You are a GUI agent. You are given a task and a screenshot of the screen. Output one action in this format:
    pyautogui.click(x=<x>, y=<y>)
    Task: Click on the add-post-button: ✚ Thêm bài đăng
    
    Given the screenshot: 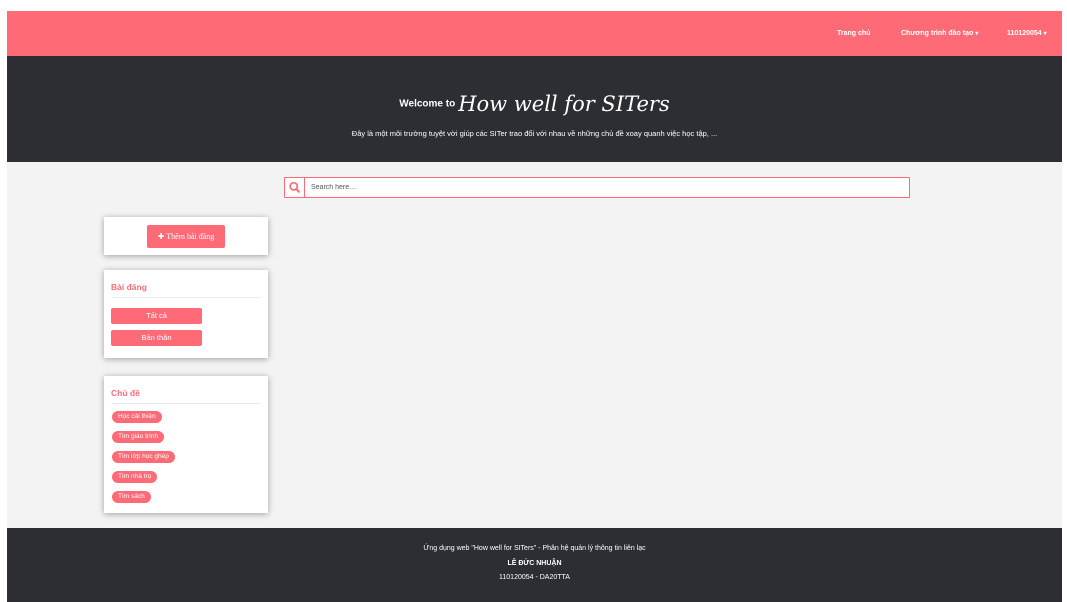 What is the action you would take?
    pyautogui.click(x=186, y=236)
    